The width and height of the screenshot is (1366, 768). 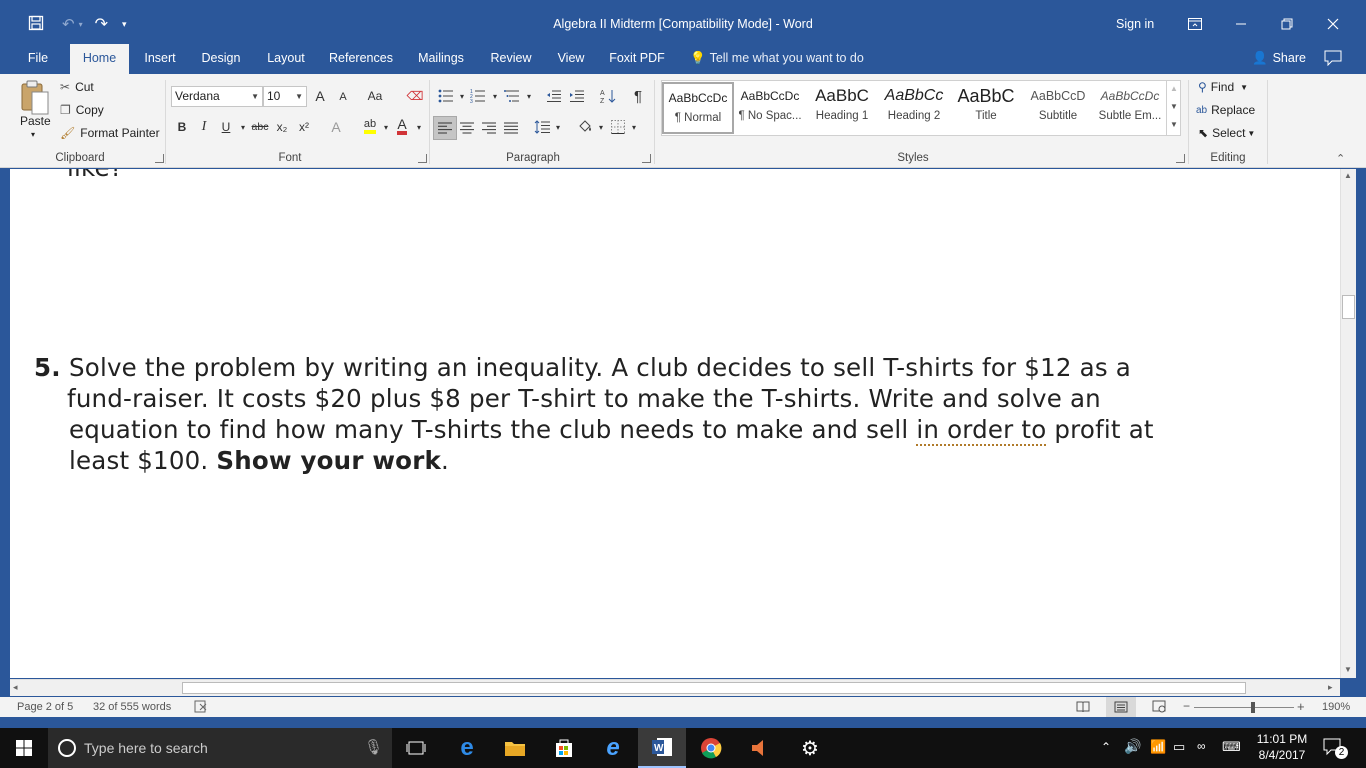 I want to click on comments-icon, so click(x=1333, y=59).